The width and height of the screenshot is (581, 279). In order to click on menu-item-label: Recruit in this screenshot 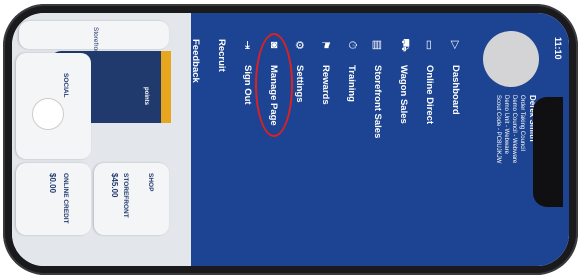, I will do `click(222, 55)`.